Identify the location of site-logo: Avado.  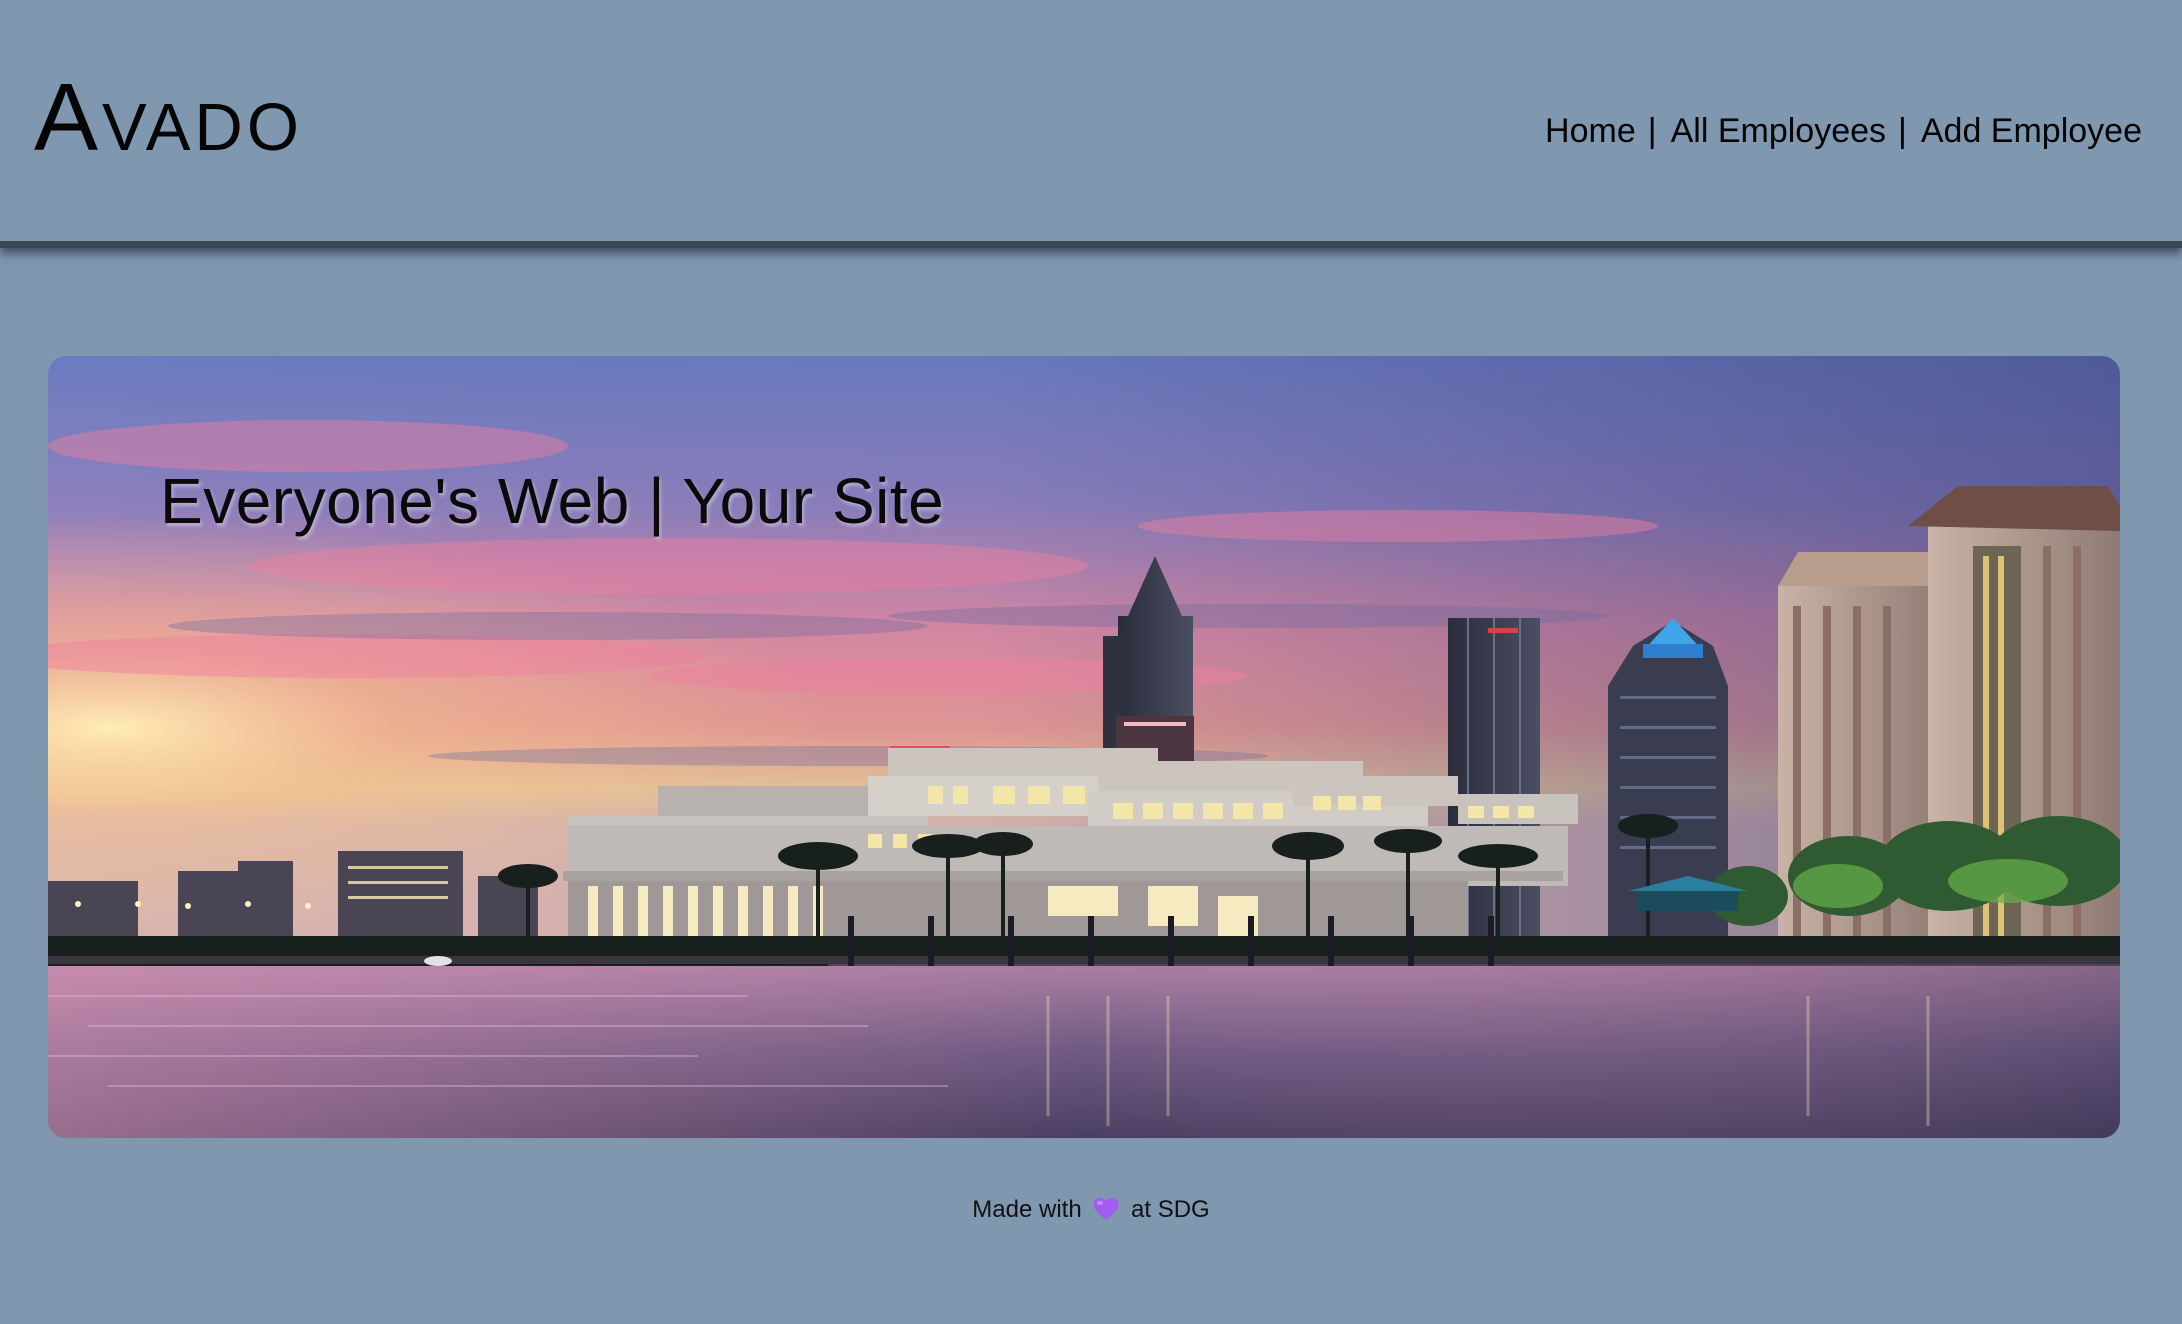
(168, 118).